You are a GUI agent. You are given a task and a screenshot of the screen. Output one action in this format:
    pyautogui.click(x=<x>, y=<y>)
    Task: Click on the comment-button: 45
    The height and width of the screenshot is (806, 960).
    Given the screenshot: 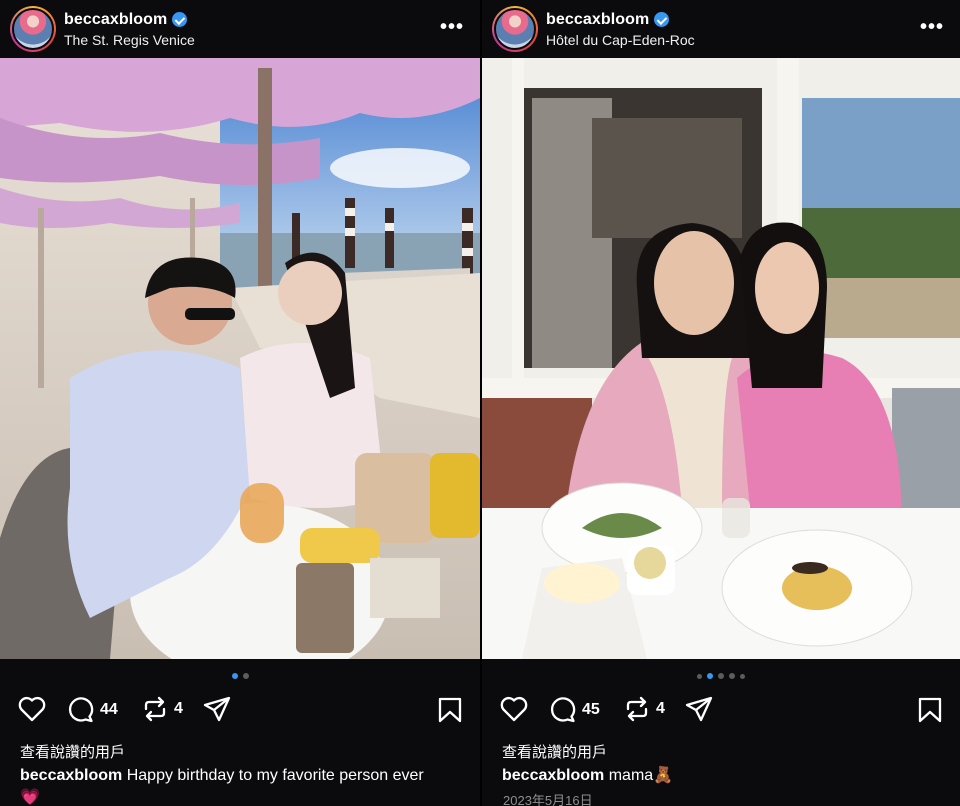 What is the action you would take?
    pyautogui.click(x=574, y=709)
    